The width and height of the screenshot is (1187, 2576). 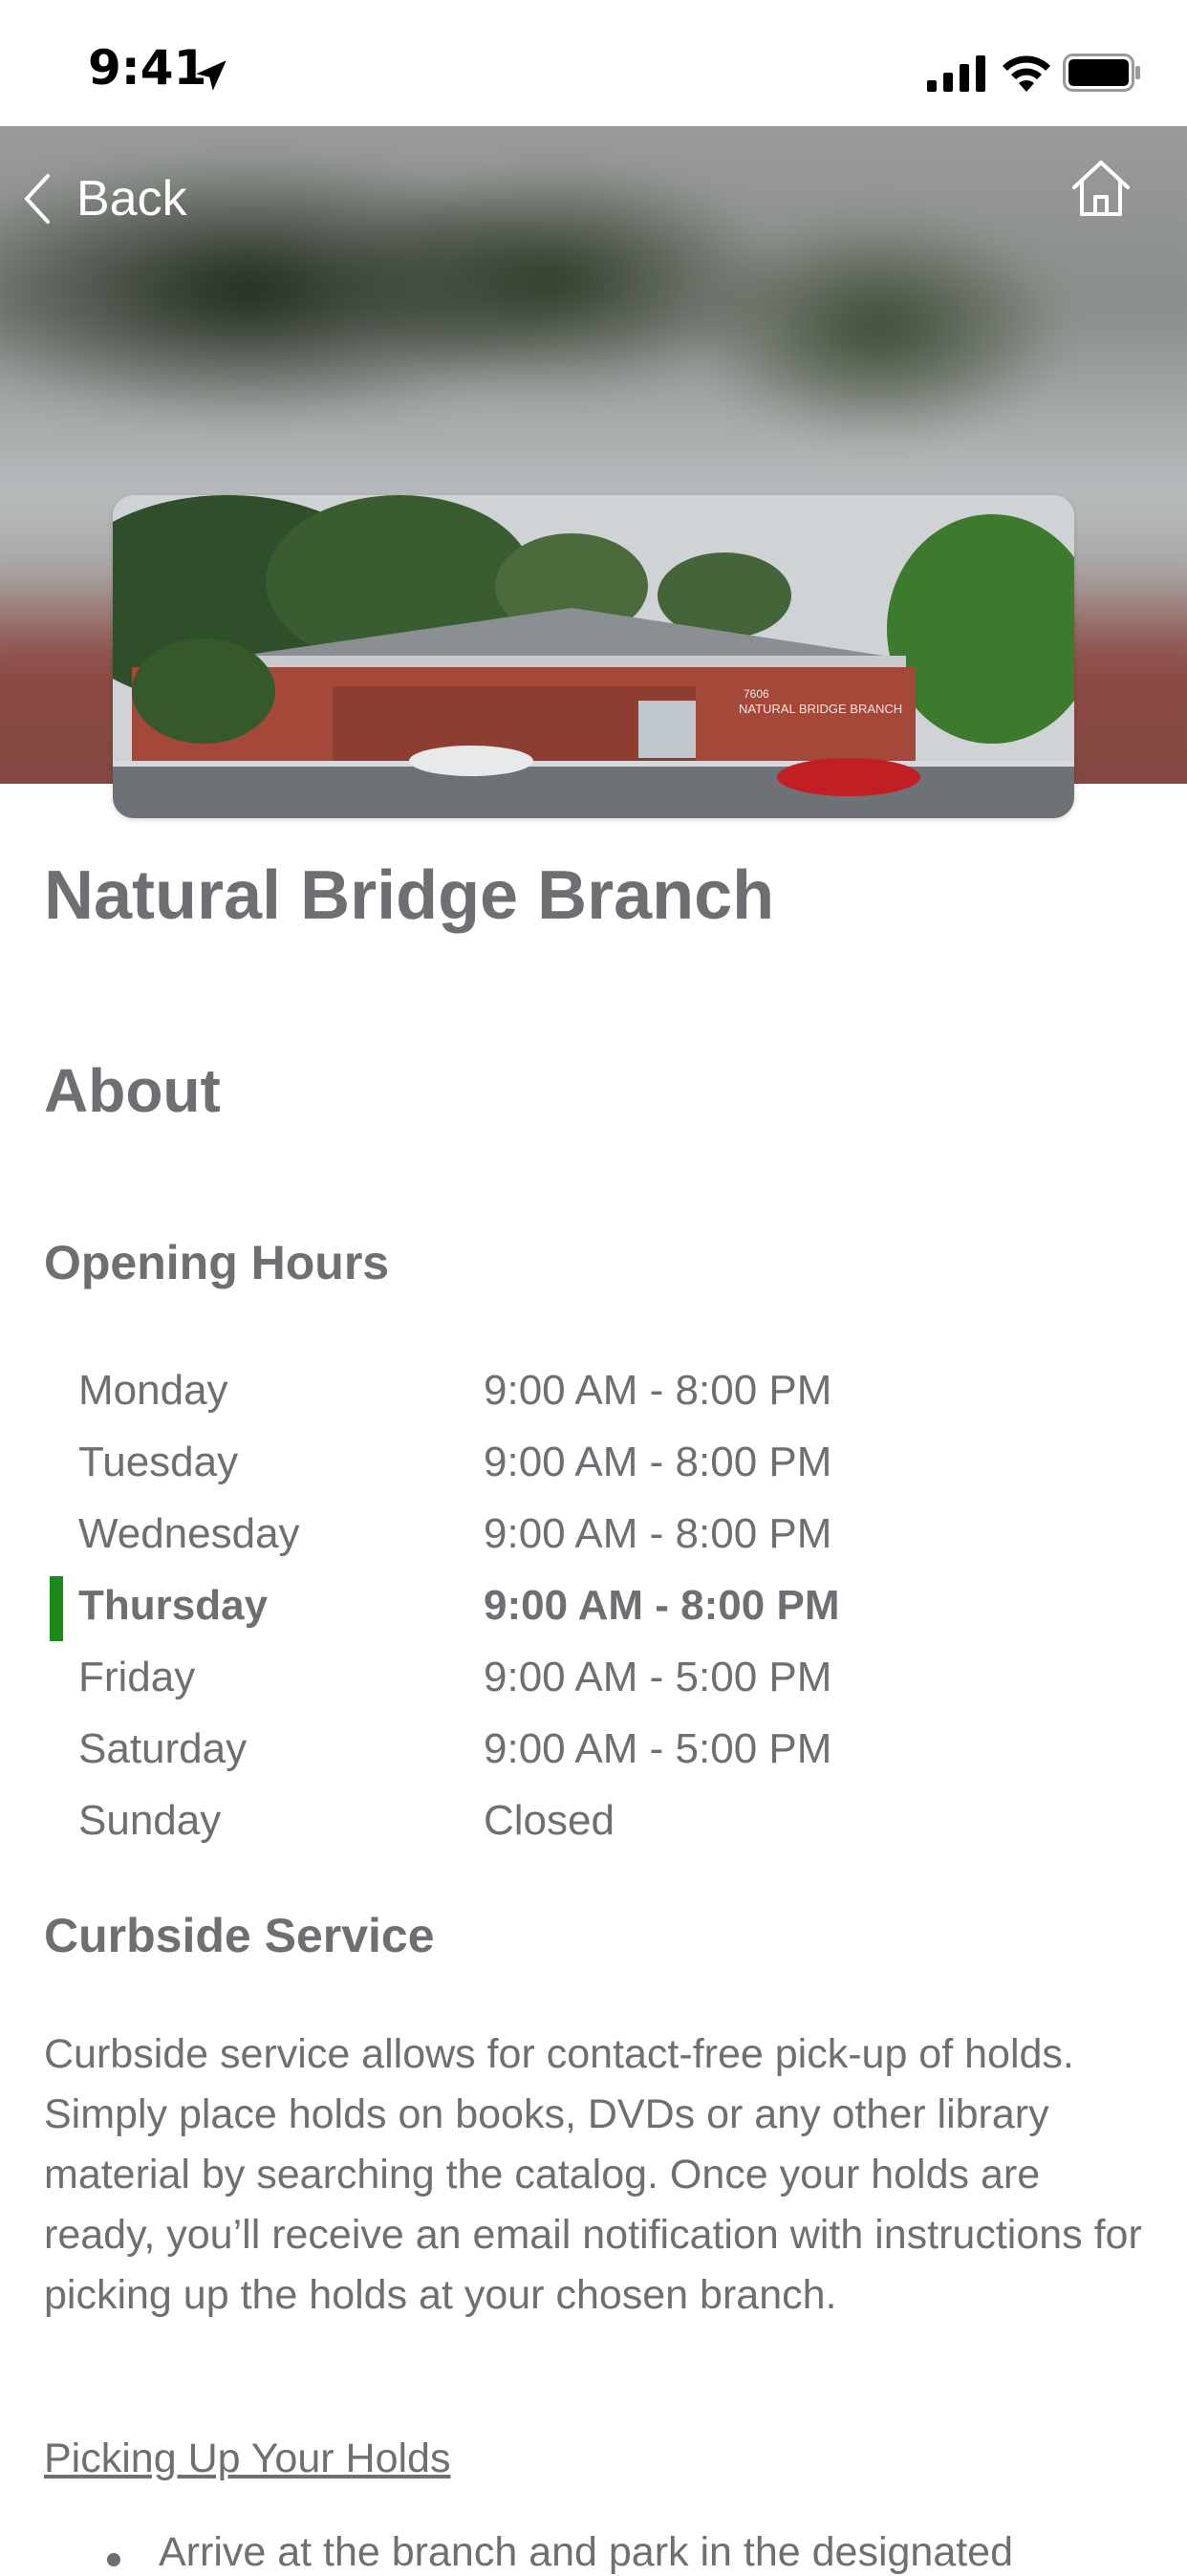 What do you see at coordinates (409, 895) in the screenshot?
I see `page-title: Natural Bridge Branch` at bounding box center [409, 895].